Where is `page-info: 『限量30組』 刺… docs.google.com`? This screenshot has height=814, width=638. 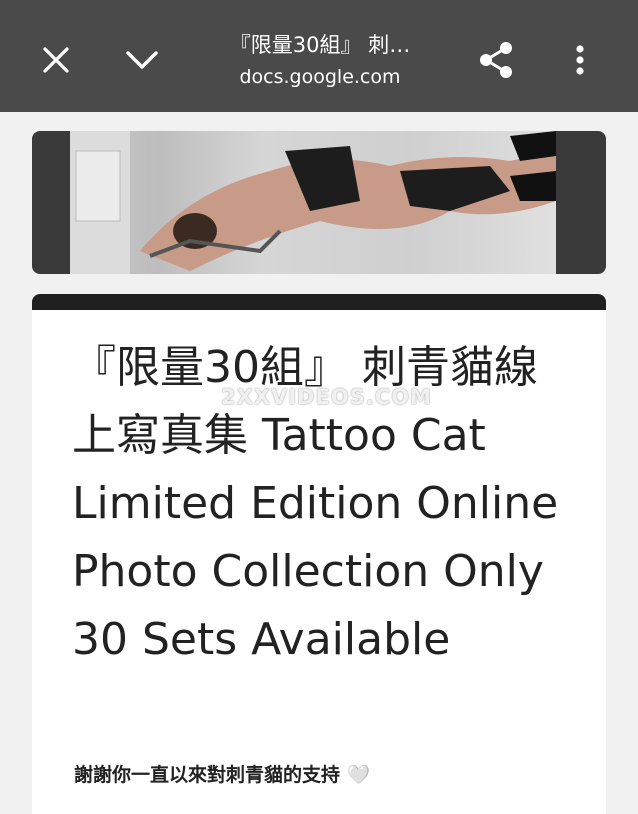
page-info: 『限量30組』 刺… docs.google.com is located at coordinates (320, 60).